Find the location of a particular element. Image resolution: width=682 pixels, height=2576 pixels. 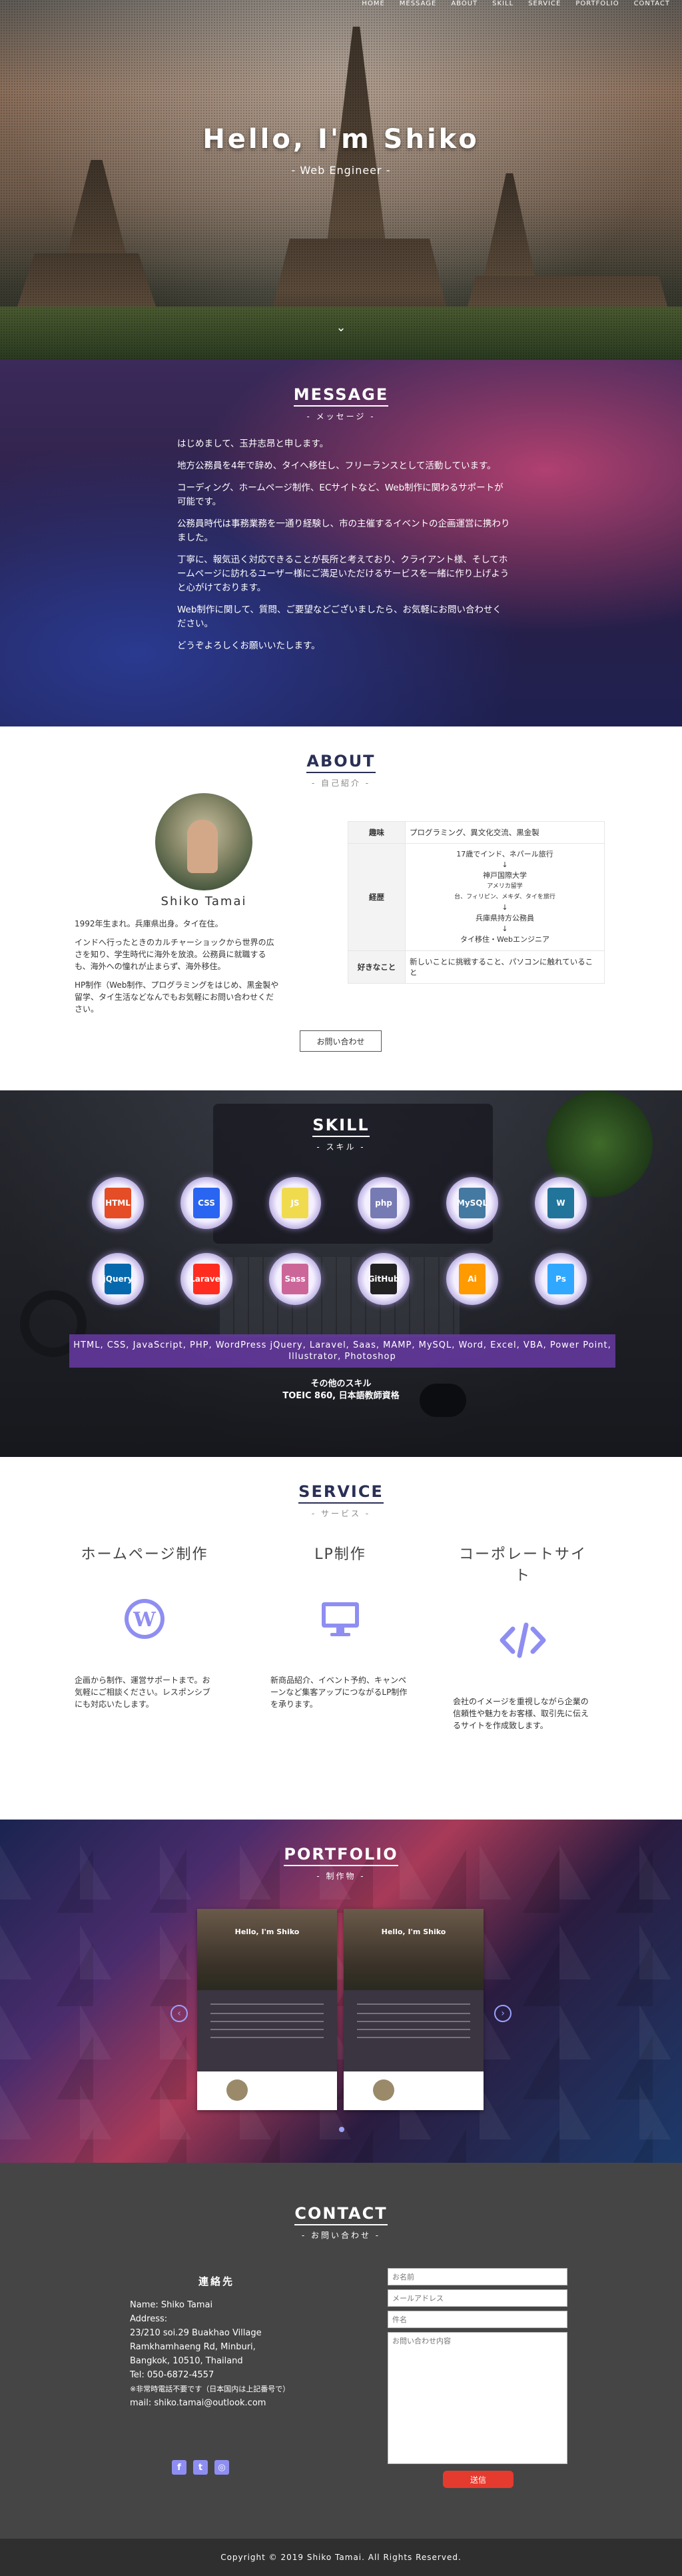

instagram-icon: ◎ is located at coordinates (221, 2468).